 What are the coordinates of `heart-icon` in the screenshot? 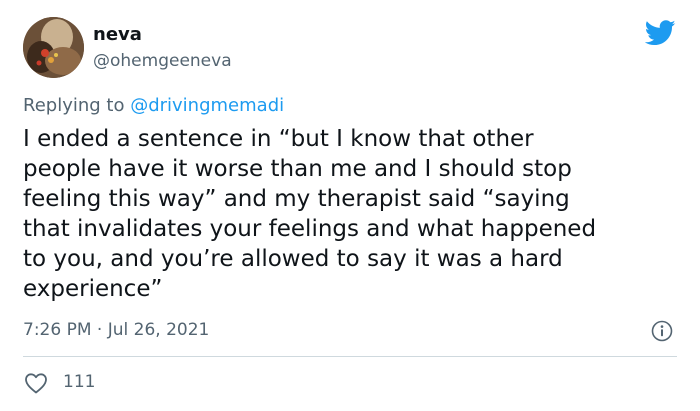 It's located at (36, 383).